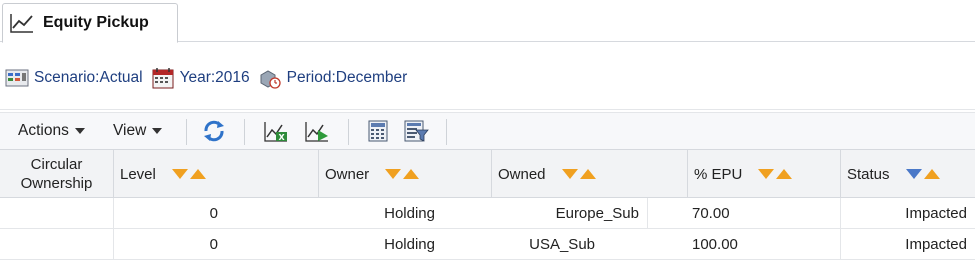  Describe the element at coordinates (282, 137) in the screenshot. I see `svg-text: X` at that location.